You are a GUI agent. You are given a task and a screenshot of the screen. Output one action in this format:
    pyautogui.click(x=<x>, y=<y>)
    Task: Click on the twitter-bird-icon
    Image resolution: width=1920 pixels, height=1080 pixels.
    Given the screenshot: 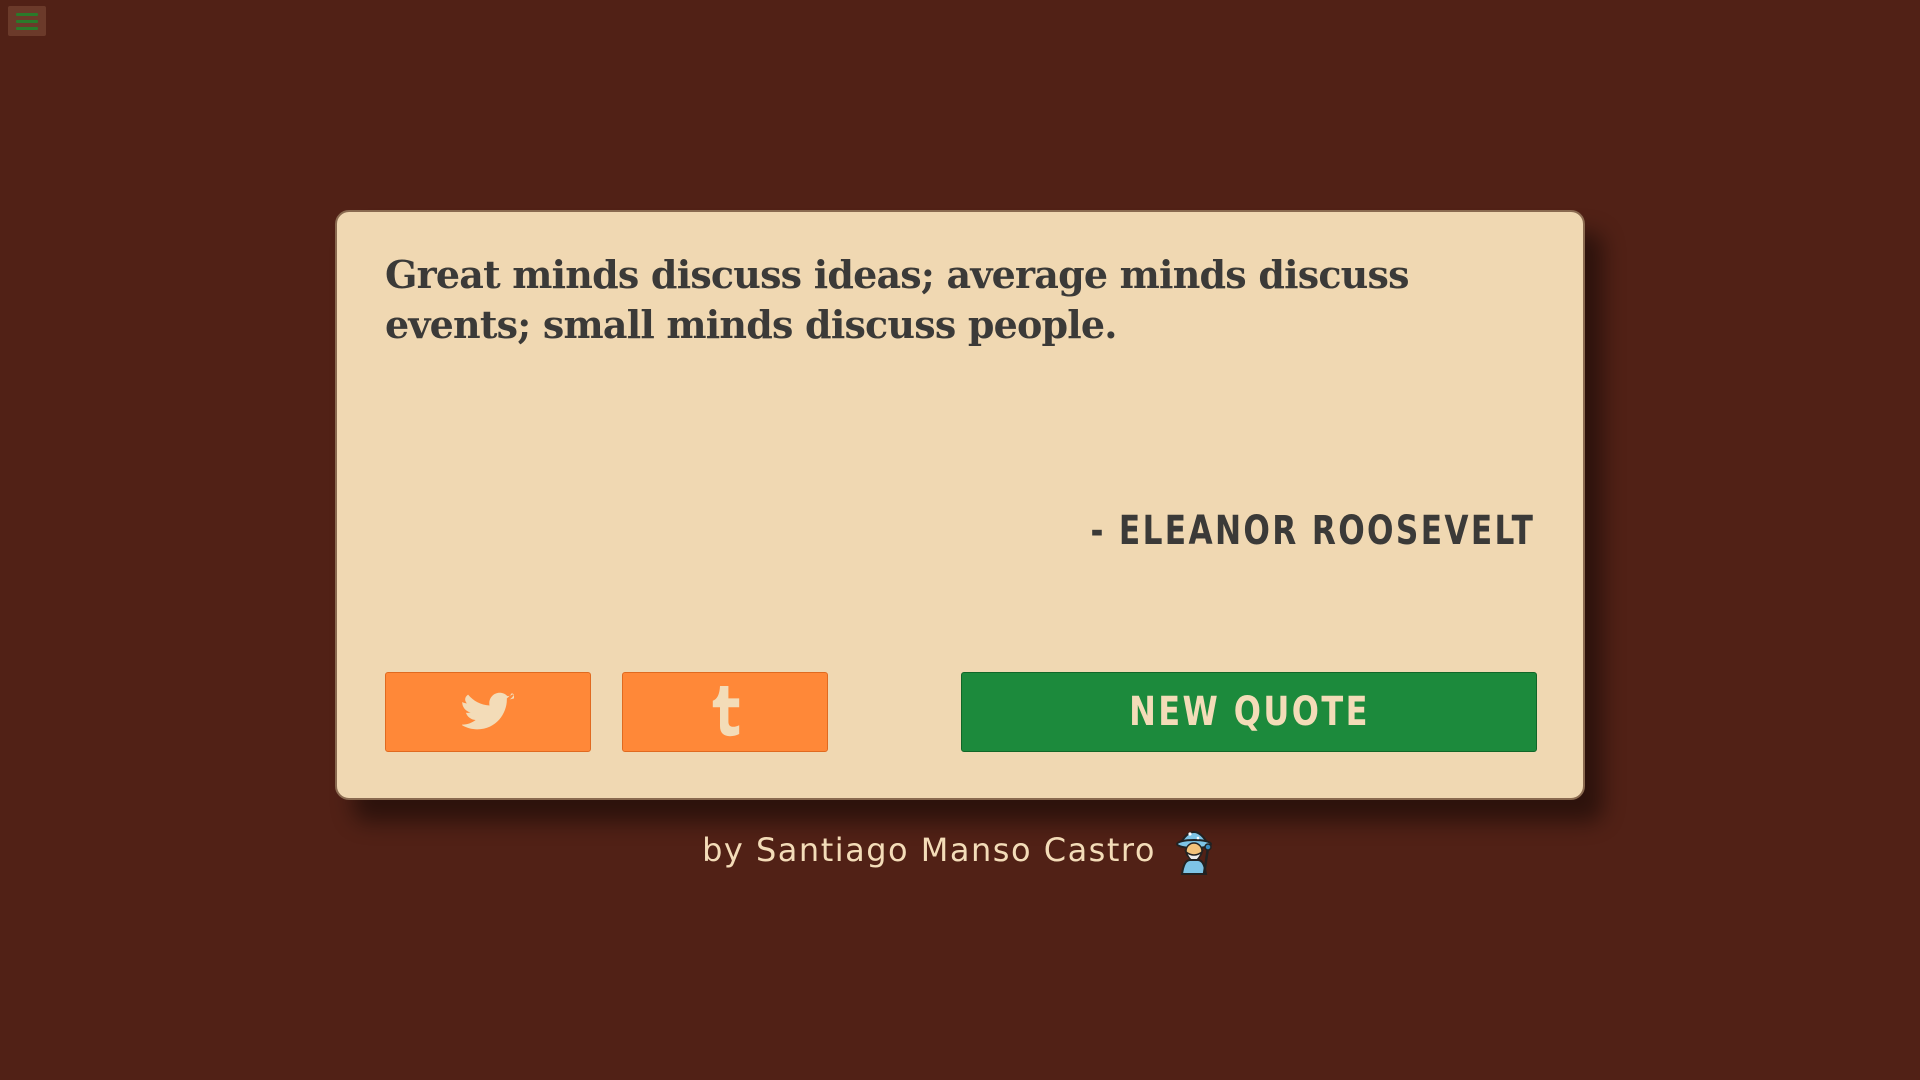 What is the action you would take?
    pyautogui.click(x=488, y=711)
    